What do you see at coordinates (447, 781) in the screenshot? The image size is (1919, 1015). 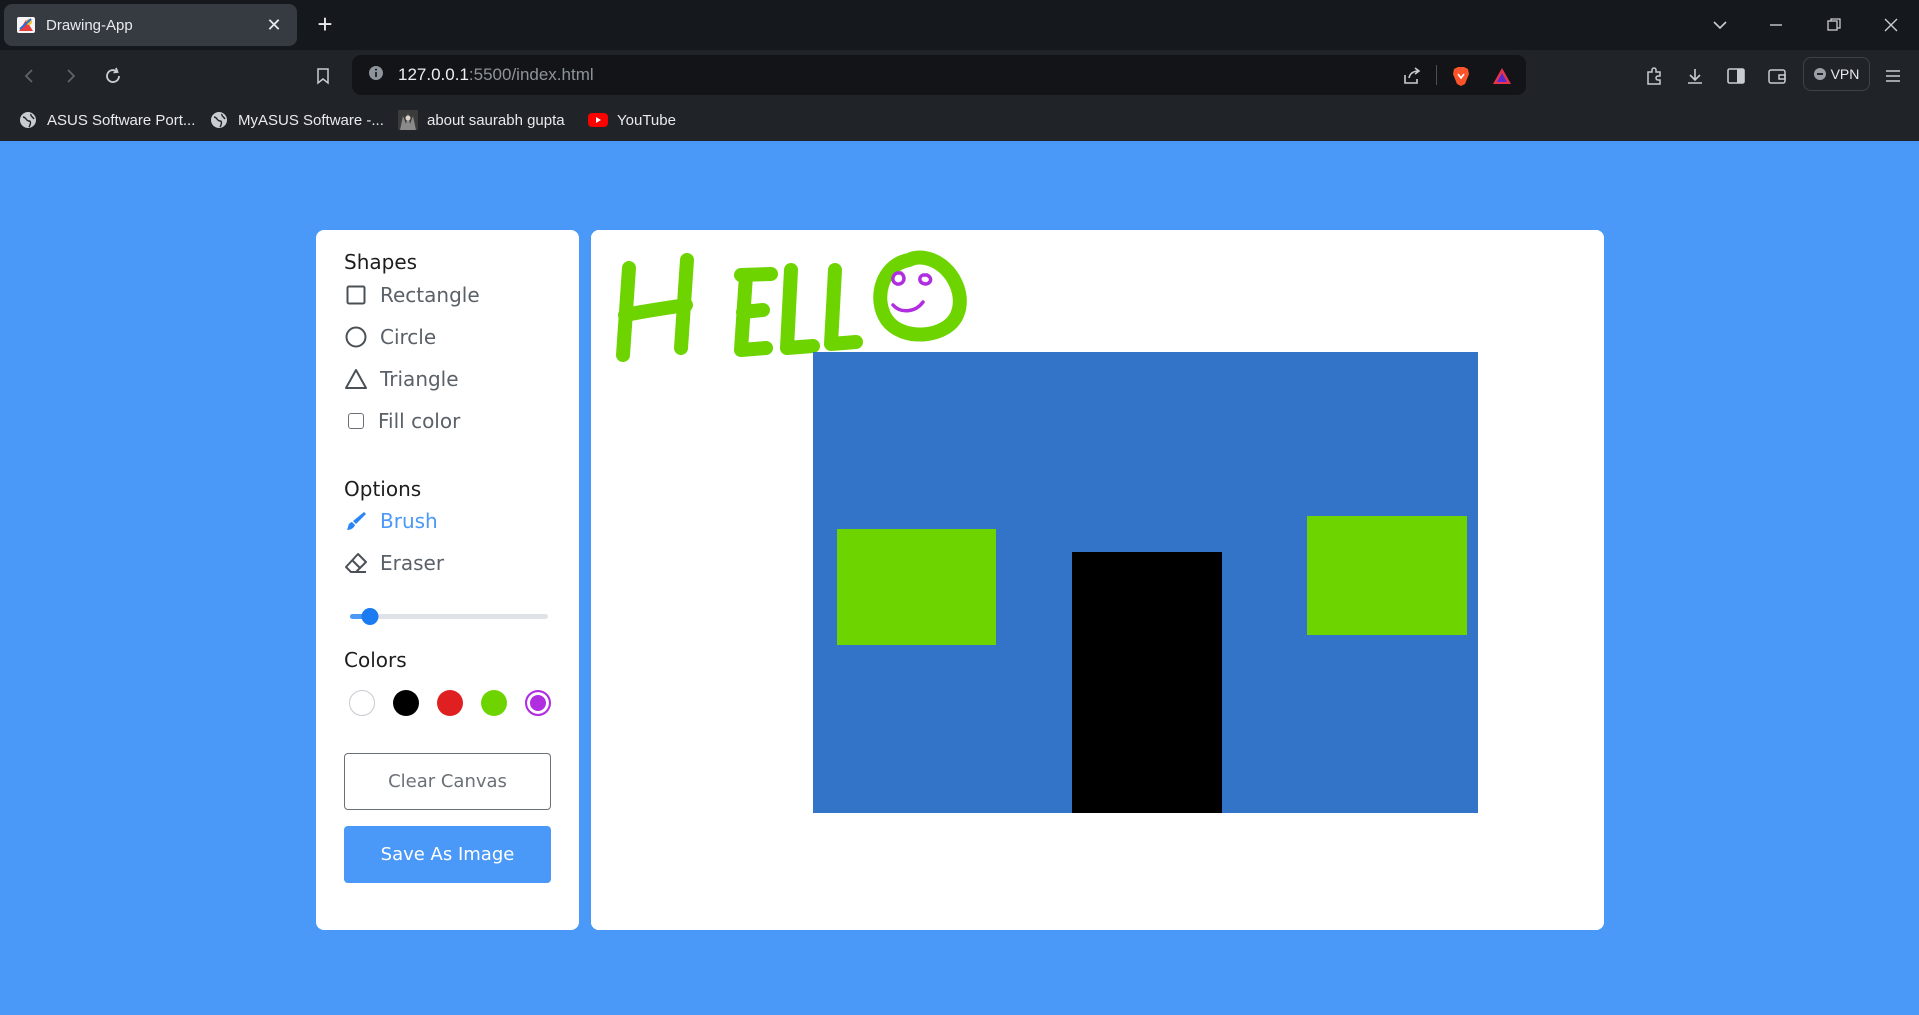 I see `clear-canvas-button: Clear Canvas` at bounding box center [447, 781].